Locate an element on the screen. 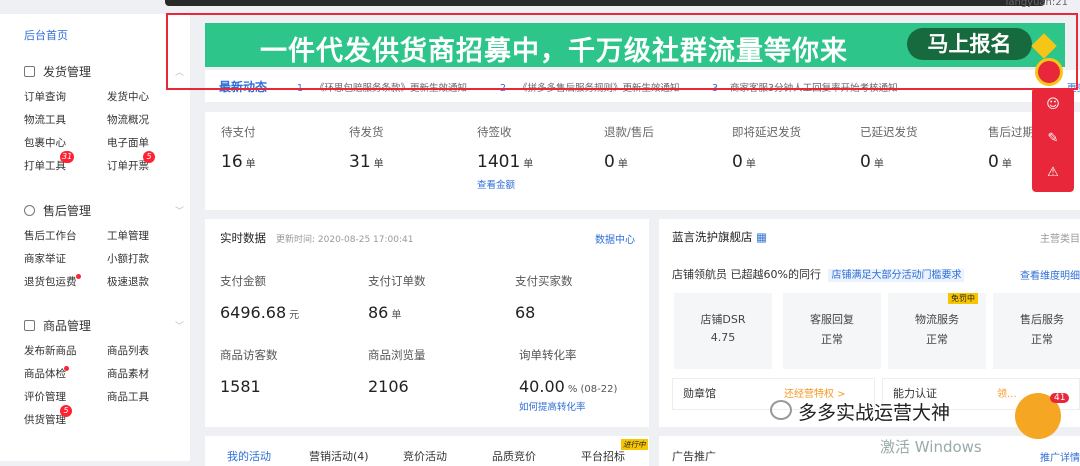 The width and height of the screenshot is (1080, 466). pilot-label: 店铺领航员 is located at coordinates (699, 274).